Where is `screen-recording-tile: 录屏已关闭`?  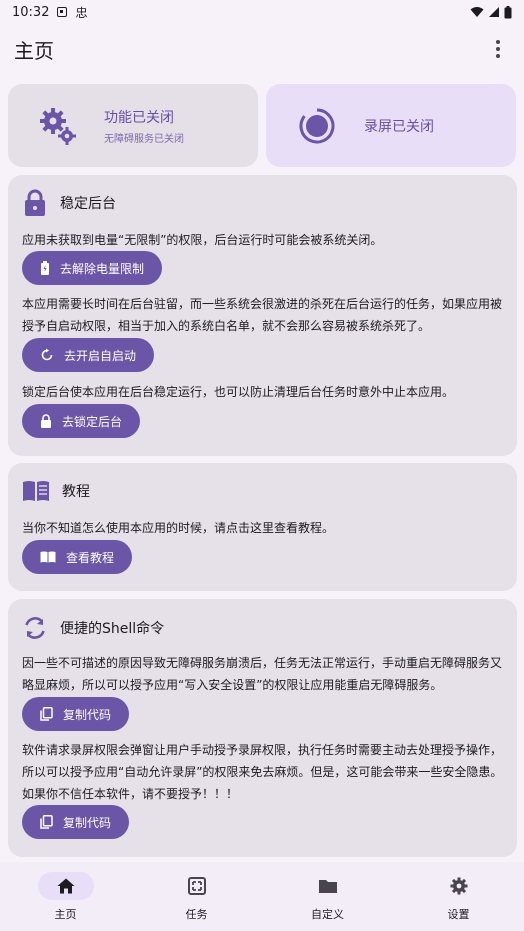 screen-recording-tile: 录屏已关闭 is located at coordinates (391, 125).